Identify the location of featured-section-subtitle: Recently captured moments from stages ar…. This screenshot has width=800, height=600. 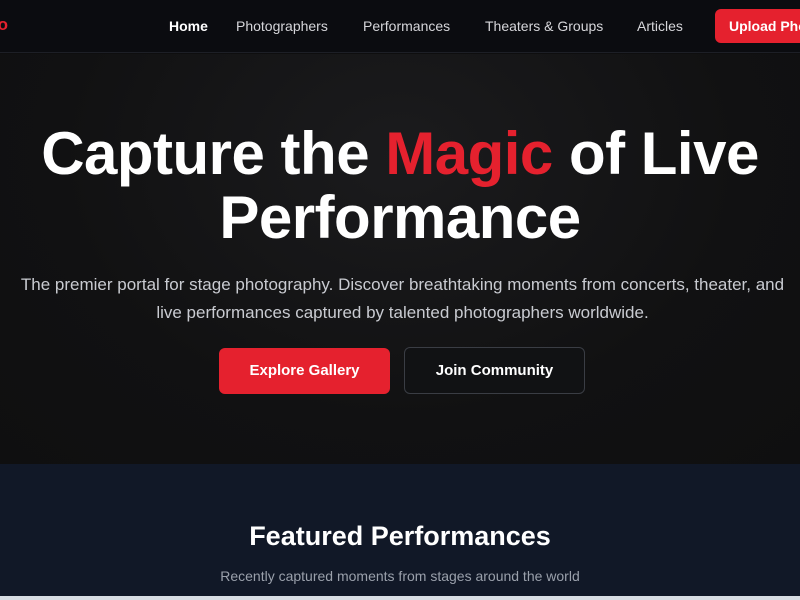
(400, 576).